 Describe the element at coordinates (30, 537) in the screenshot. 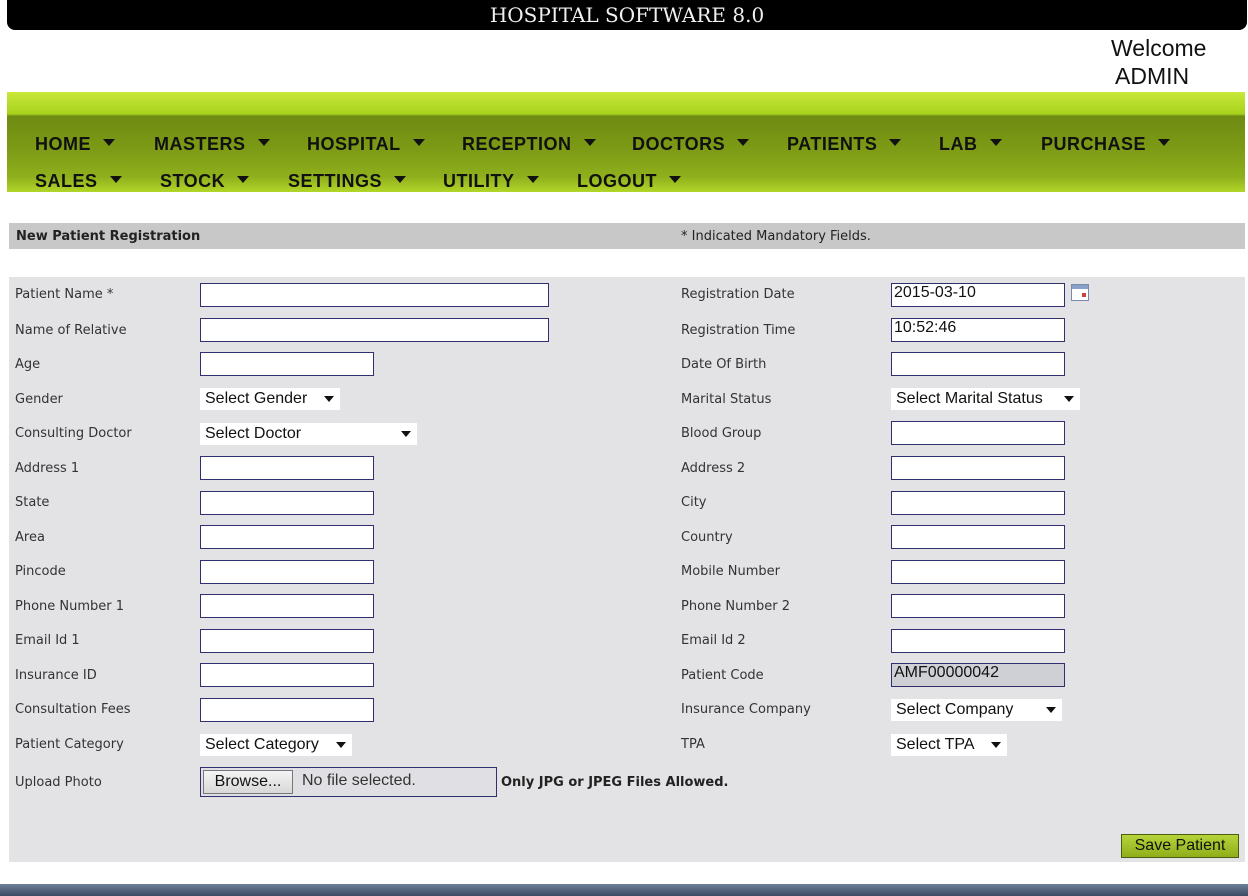

I see `label-area: Area` at that location.